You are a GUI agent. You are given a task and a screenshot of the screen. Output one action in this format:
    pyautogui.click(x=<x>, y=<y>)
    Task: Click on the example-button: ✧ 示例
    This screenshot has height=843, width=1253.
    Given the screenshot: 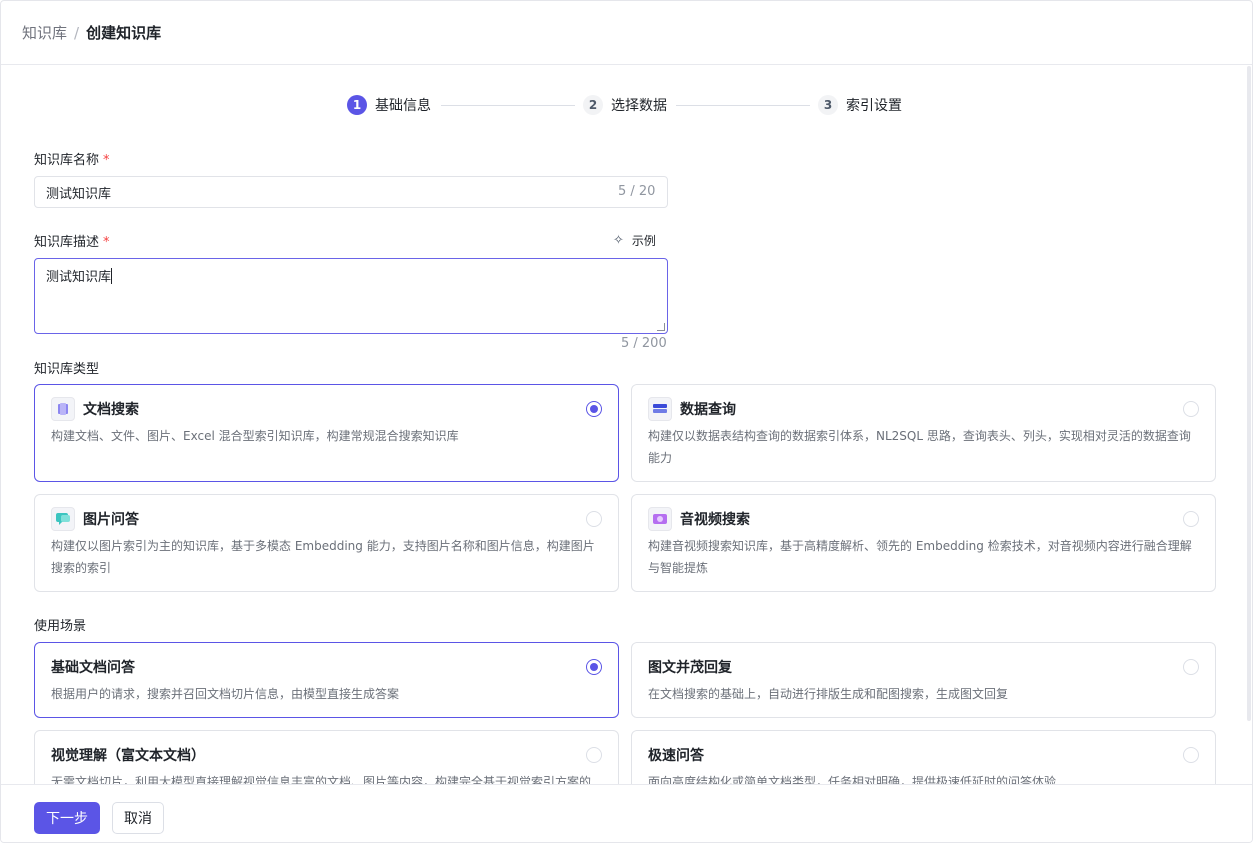 What is the action you would take?
    pyautogui.click(x=634, y=240)
    